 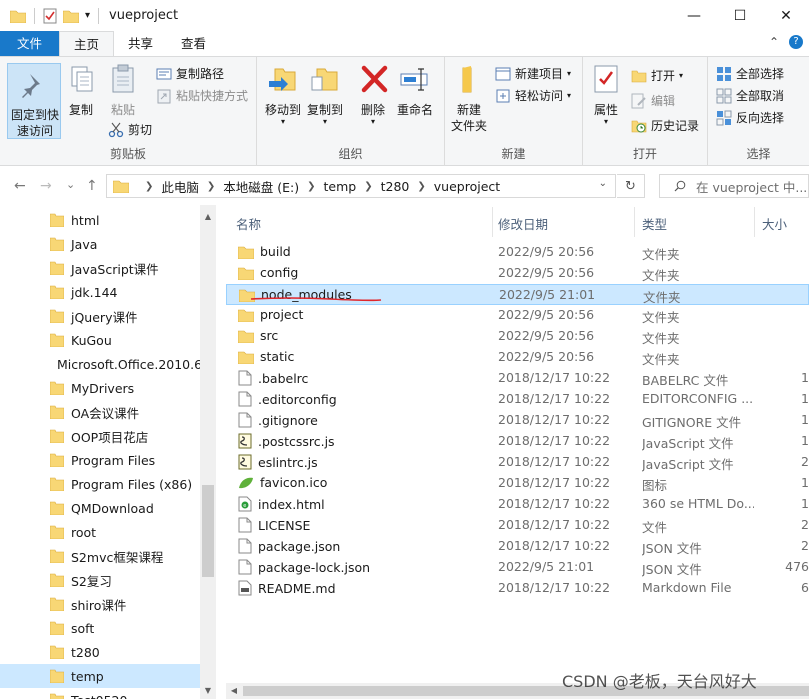 I want to click on cut-button: 剪切, so click(x=130, y=129).